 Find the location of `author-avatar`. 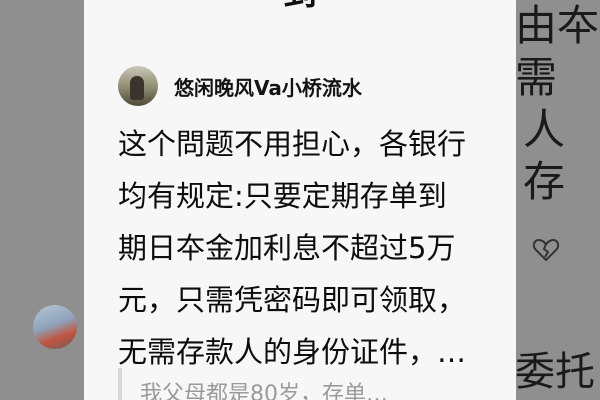

author-avatar is located at coordinates (138, 86).